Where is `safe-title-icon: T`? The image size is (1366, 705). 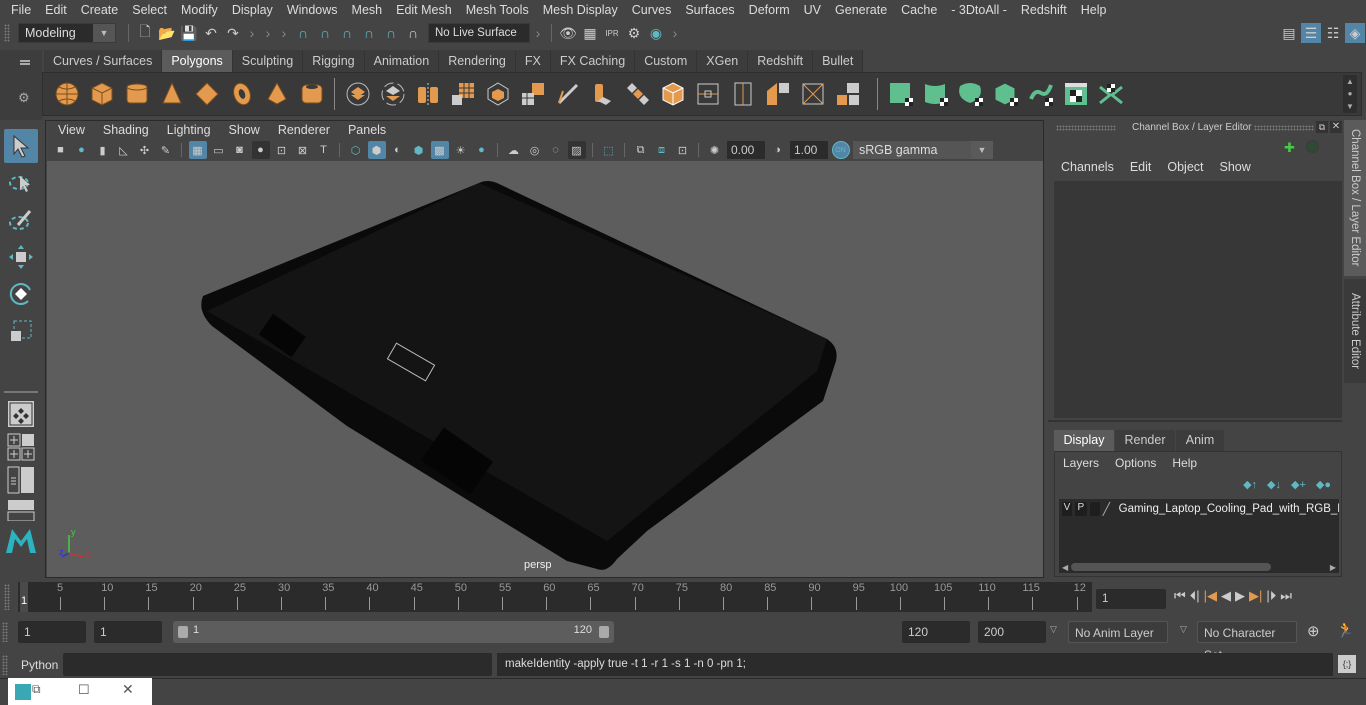 safe-title-icon: T is located at coordinates (324, 150).